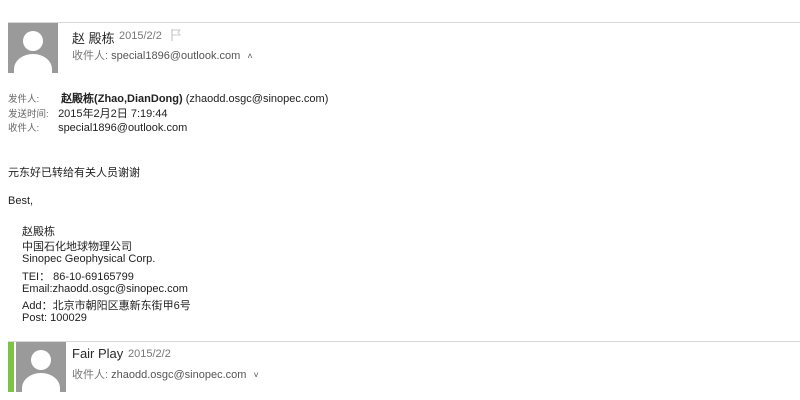 The height and width of the screenshot is (400, 800). I want to click on to-label: 收件人:, so click(24, 128).